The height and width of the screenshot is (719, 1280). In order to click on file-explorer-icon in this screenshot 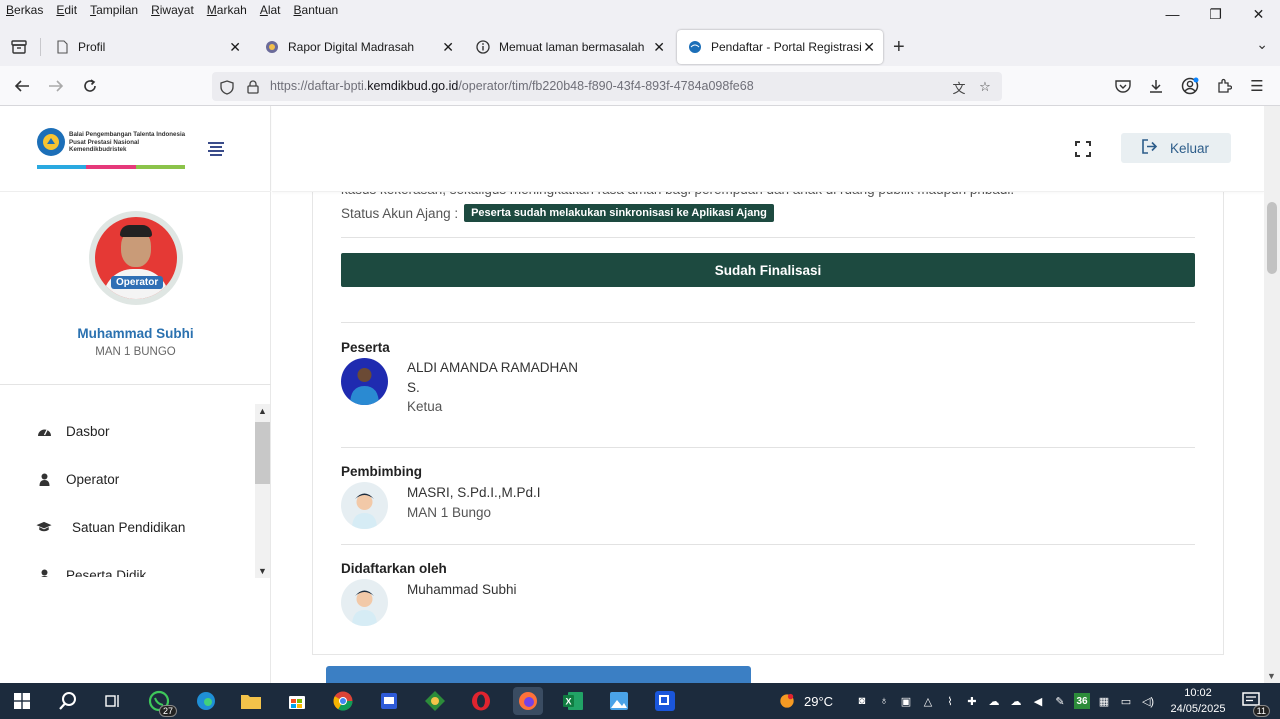, I will do `click(251, 701)`.